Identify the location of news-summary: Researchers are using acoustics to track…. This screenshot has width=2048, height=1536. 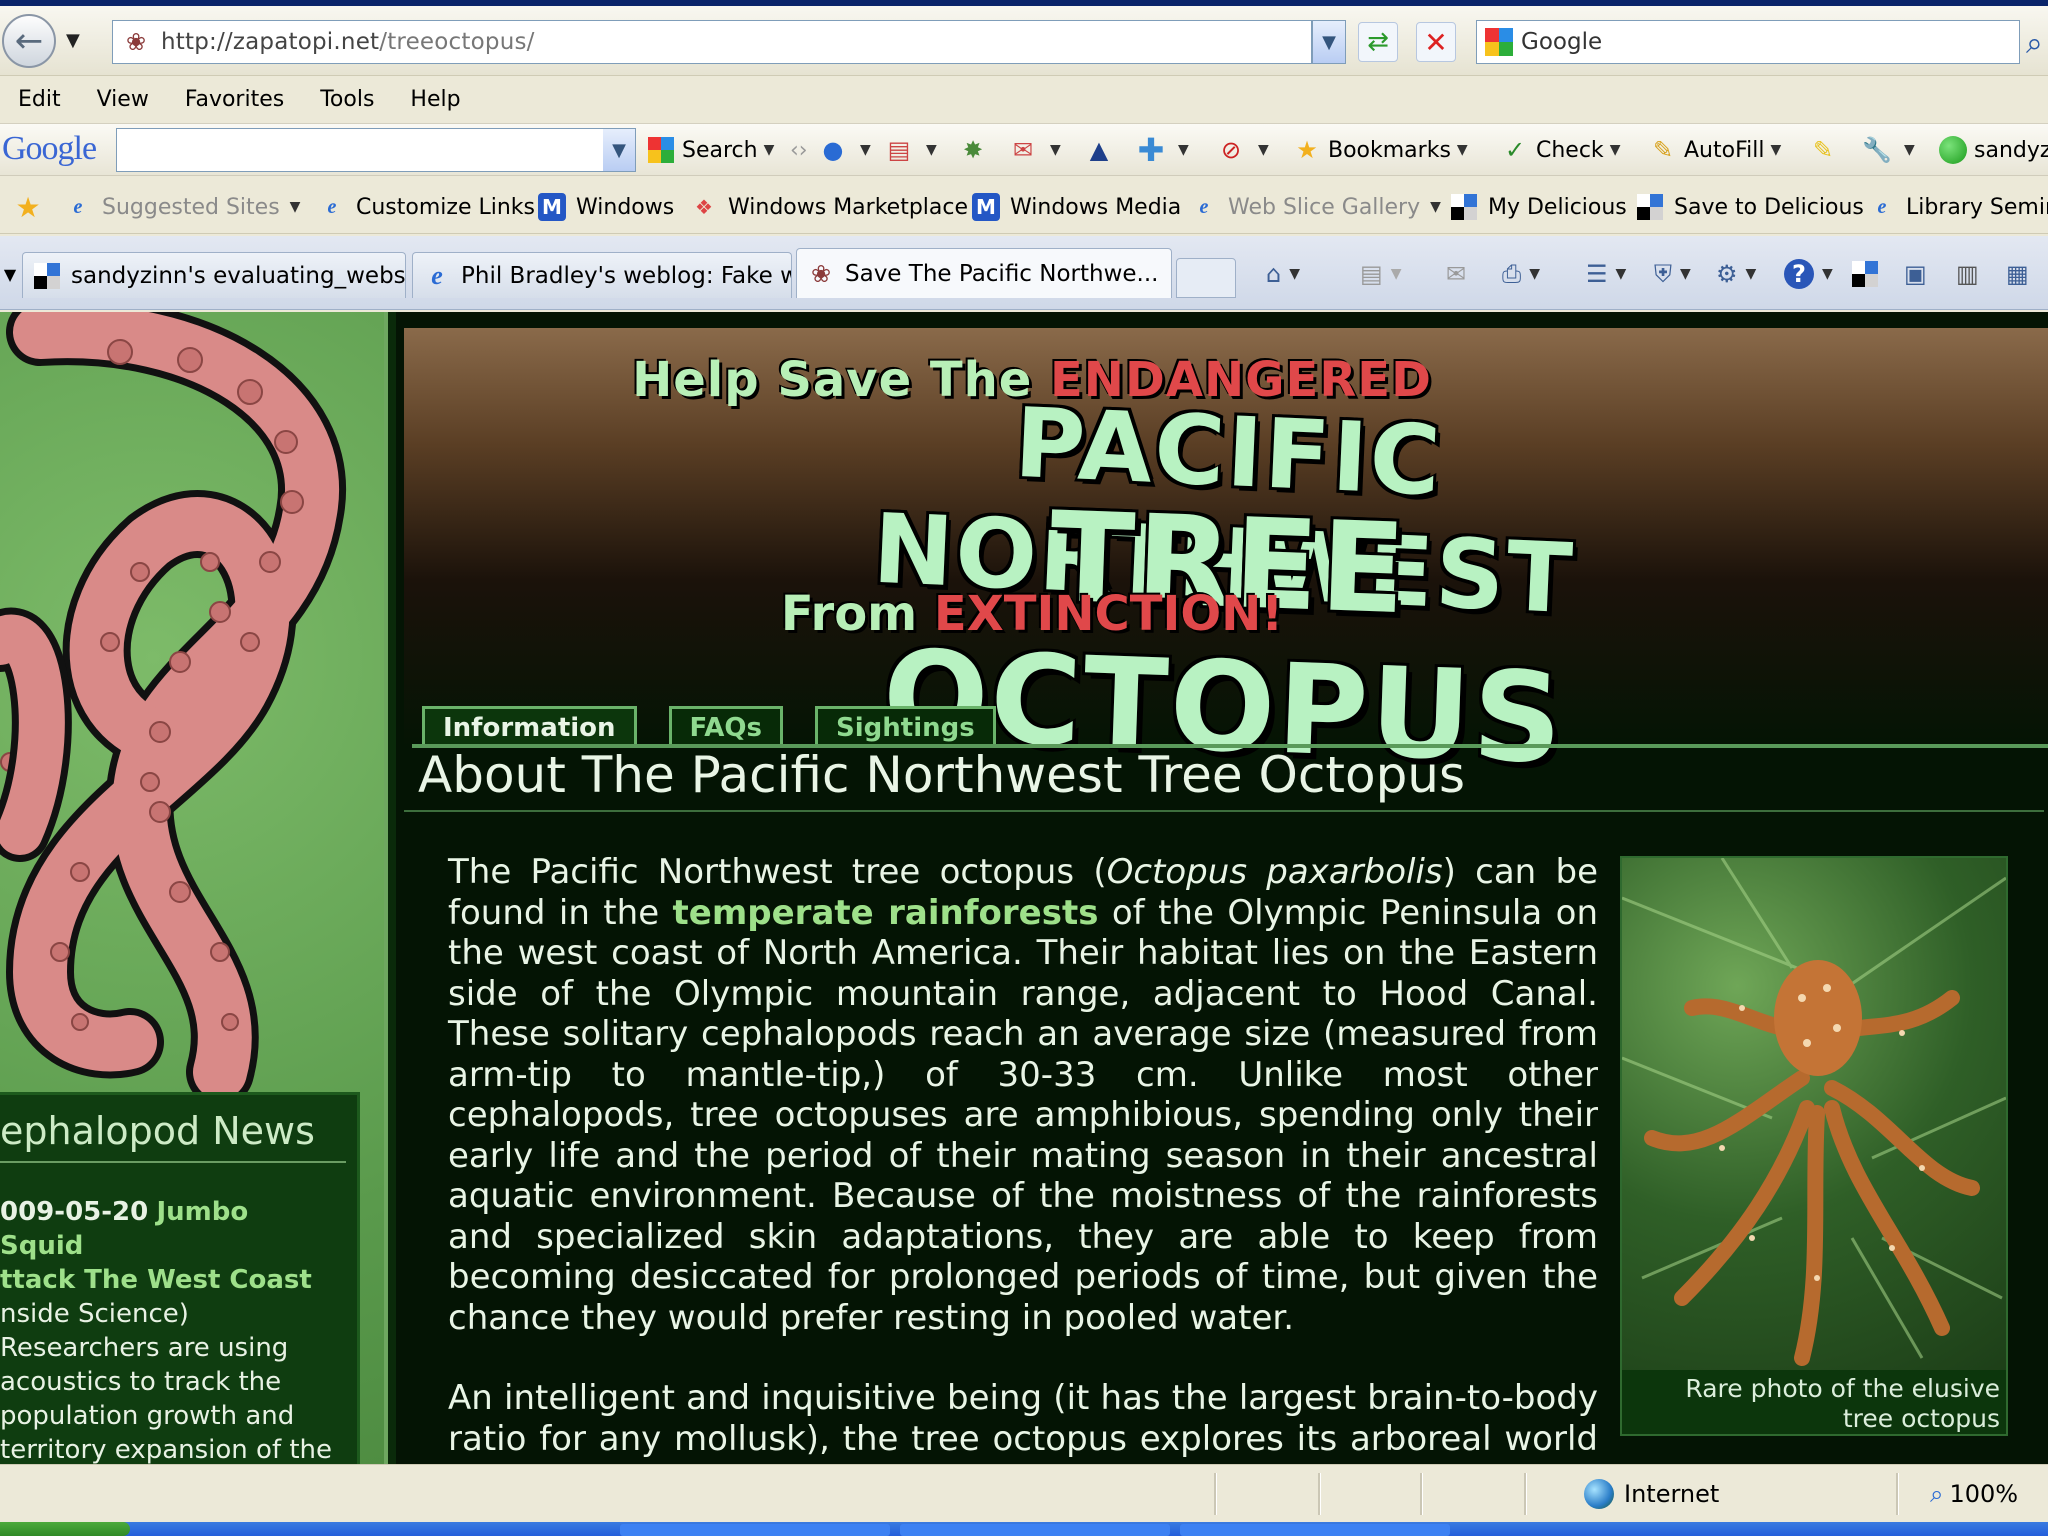
(166, 1398).